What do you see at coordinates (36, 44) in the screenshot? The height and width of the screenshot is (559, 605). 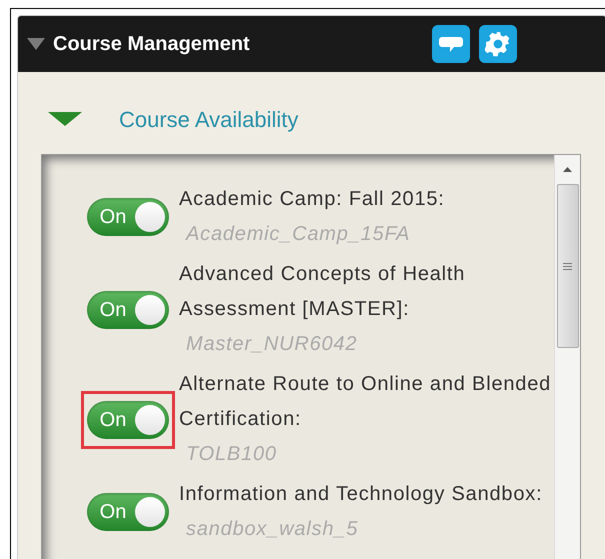 I see `collapse-triangle-icon` at bounding box center [36, 44].